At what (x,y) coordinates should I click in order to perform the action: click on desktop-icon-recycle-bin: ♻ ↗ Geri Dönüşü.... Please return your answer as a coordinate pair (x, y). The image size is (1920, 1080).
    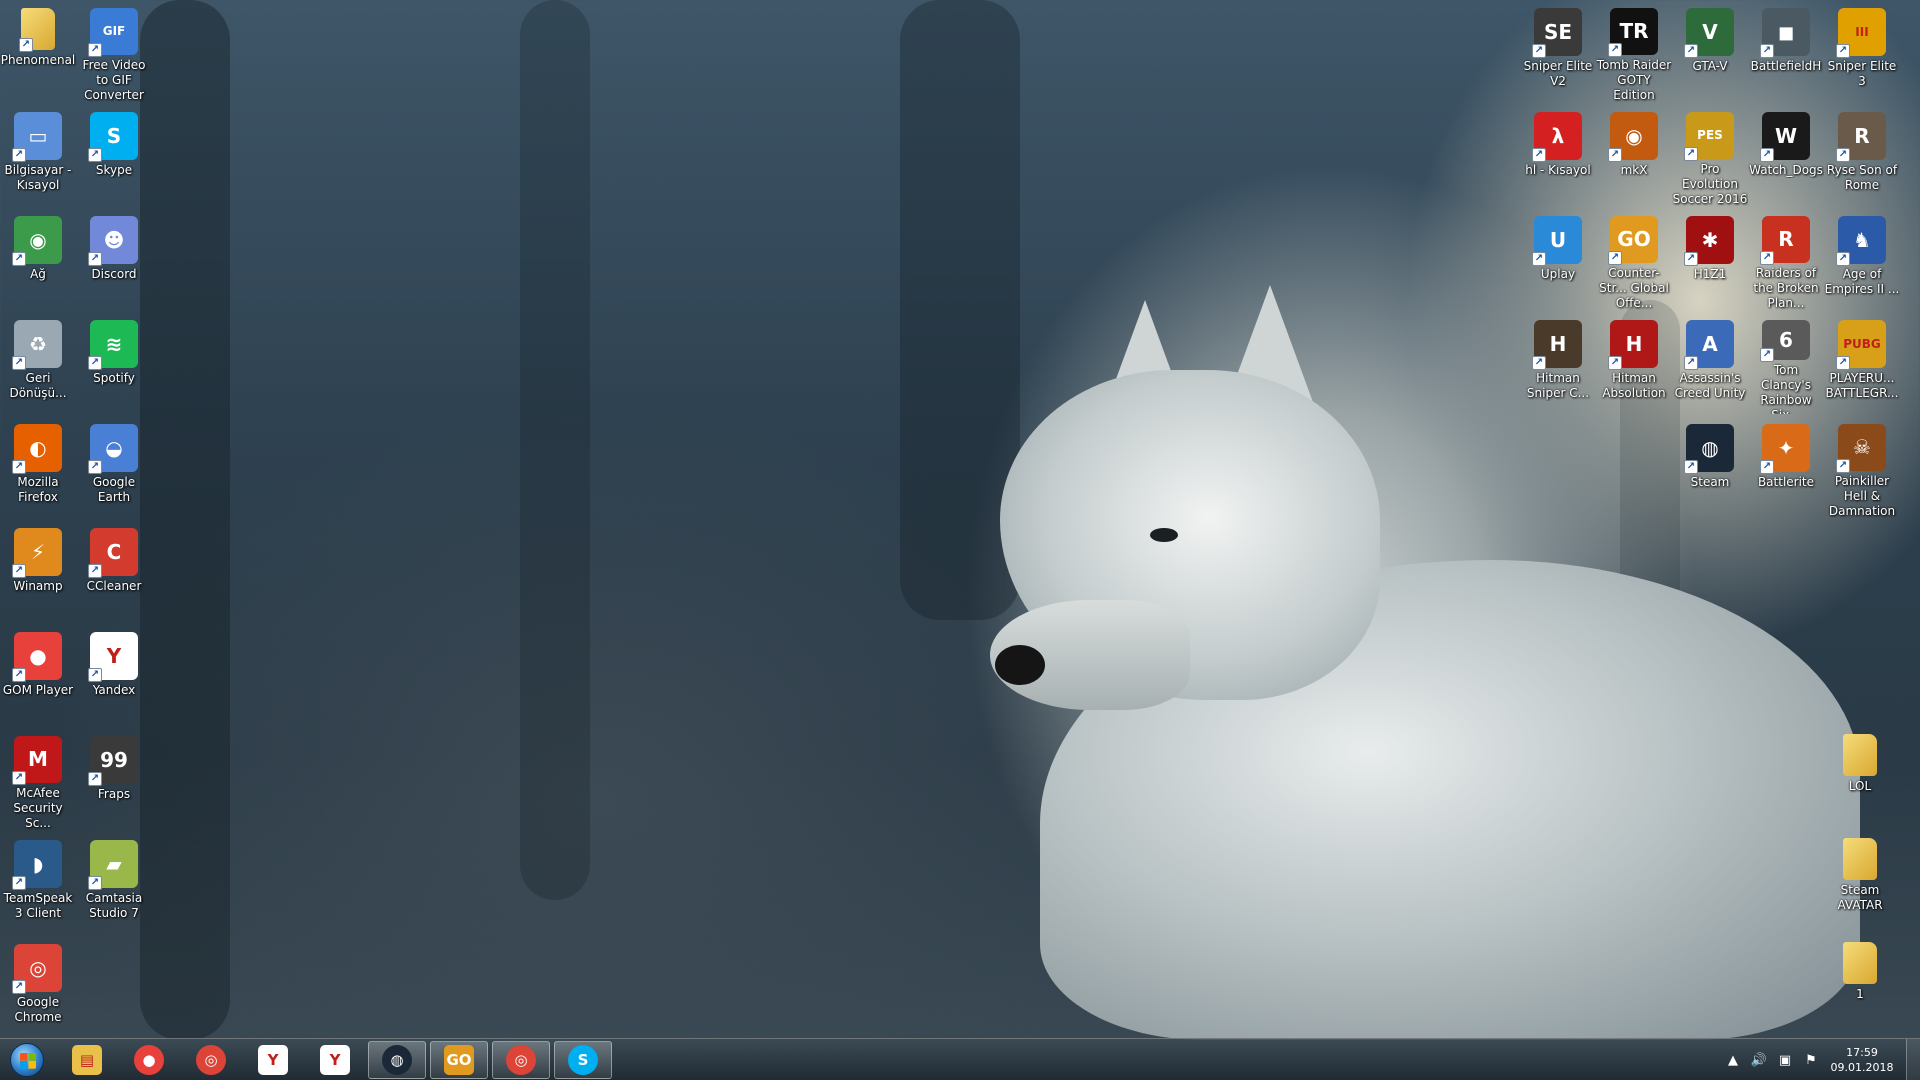
    Looking at the image, I should click on (38, 364).